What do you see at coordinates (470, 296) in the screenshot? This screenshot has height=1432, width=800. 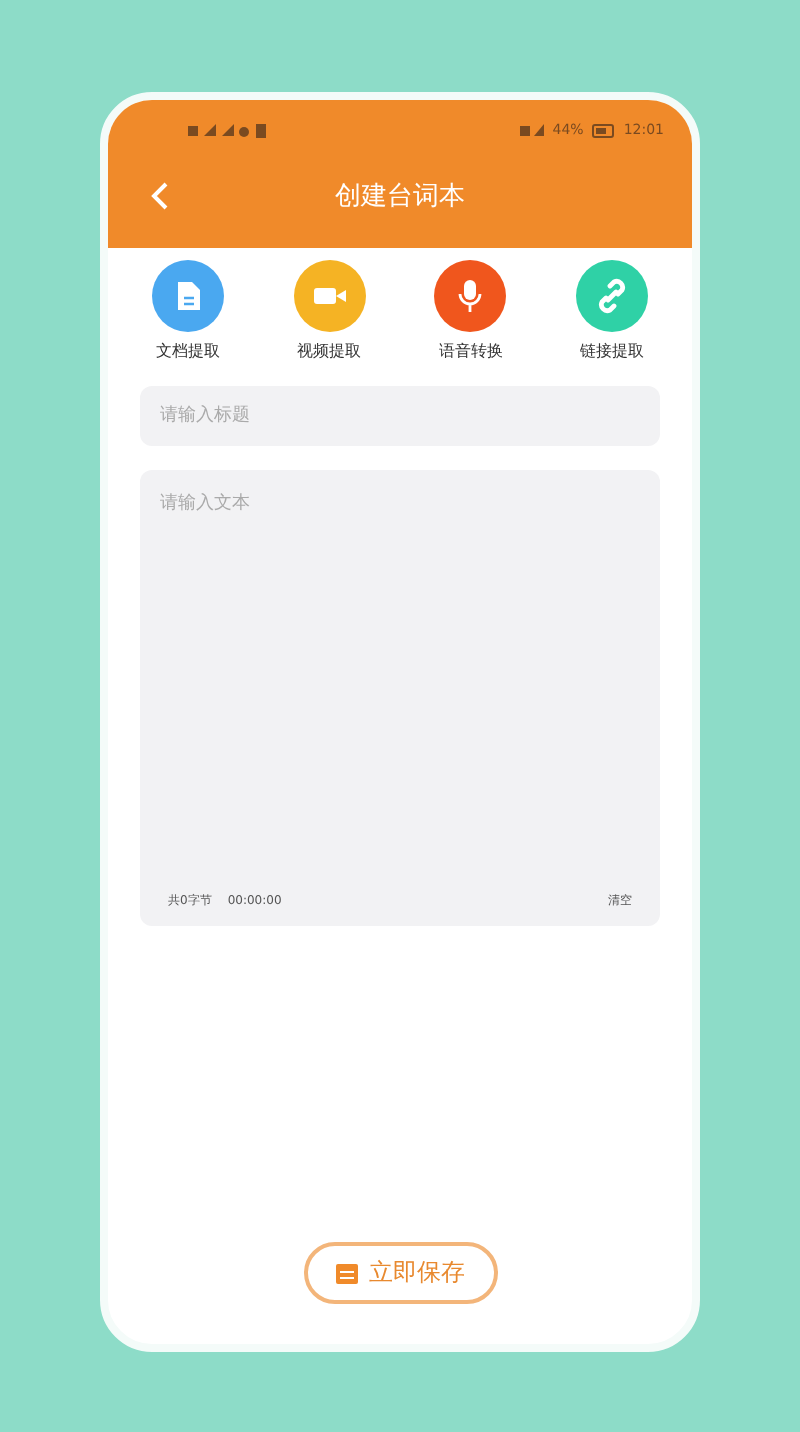 I see `microphone-icon` at bounding box center [470, 296].